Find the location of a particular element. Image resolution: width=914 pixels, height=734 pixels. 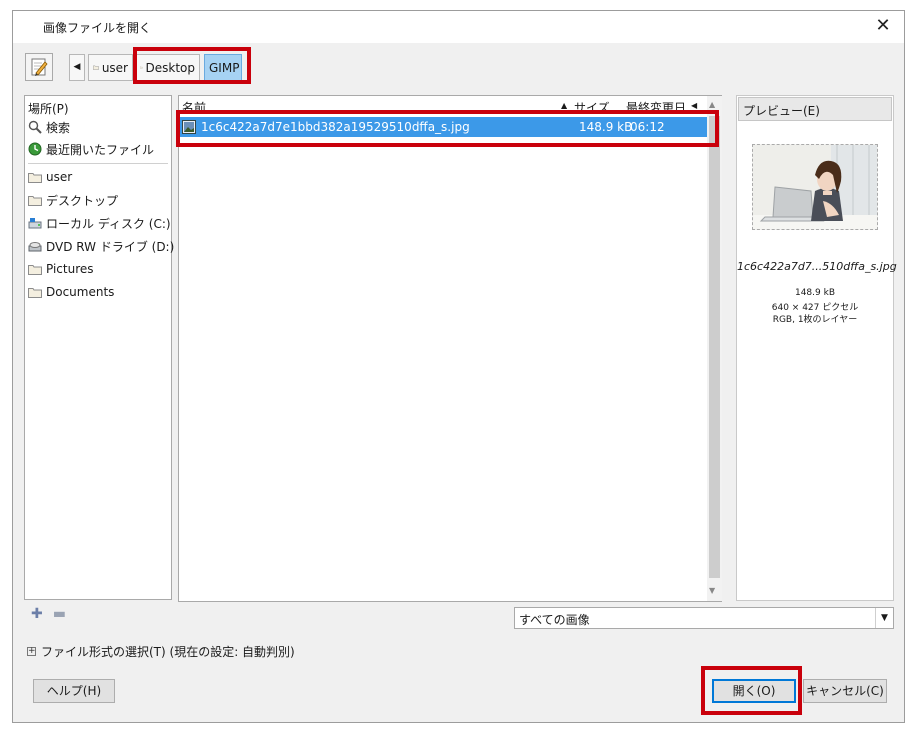

type-location-button is located at coordinates (39, 67).